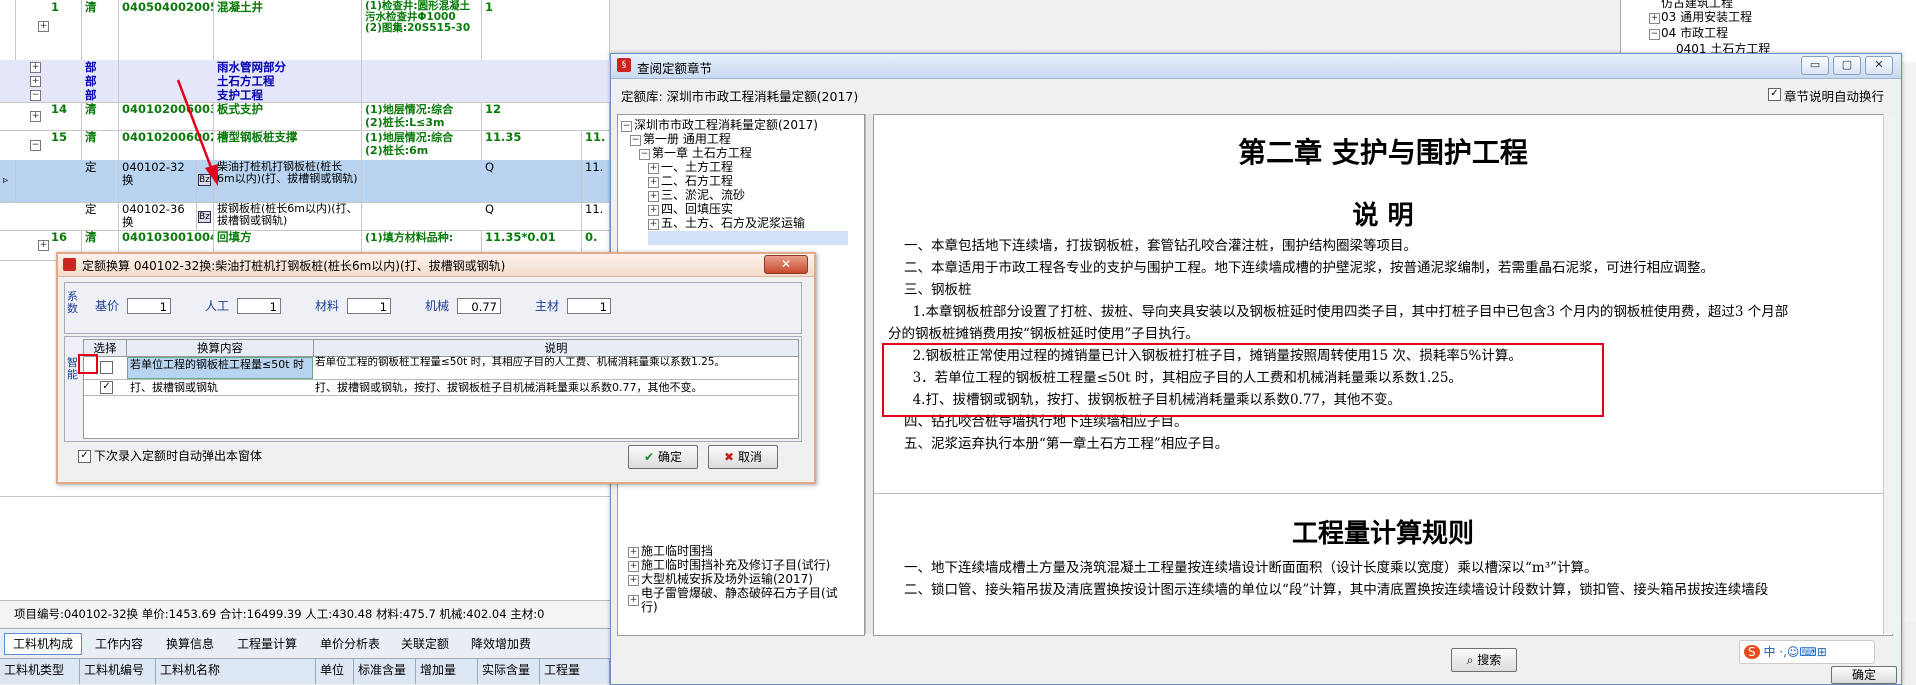 The width and height of the screenshot is (1916, 685). What do you see at coordinates (441, 348) in the screenshot?
I see `table-header: 选择 换算内容 说明` at bounding box center [441, 348].